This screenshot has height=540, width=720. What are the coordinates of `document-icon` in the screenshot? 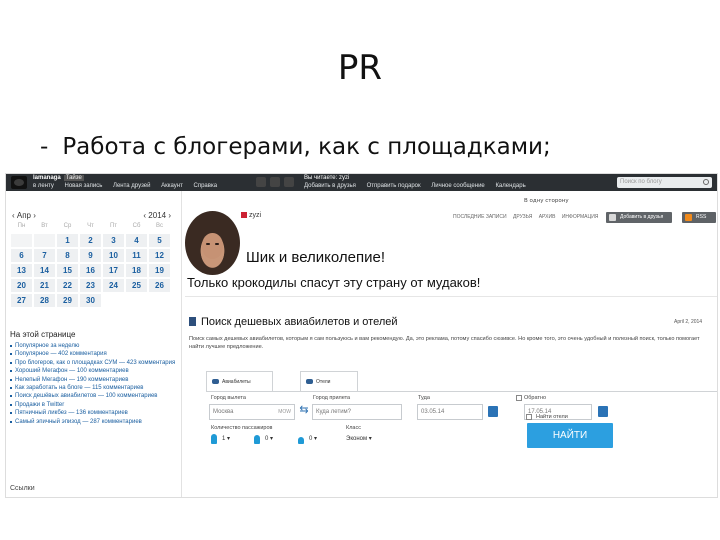 It's located at (192, 321).